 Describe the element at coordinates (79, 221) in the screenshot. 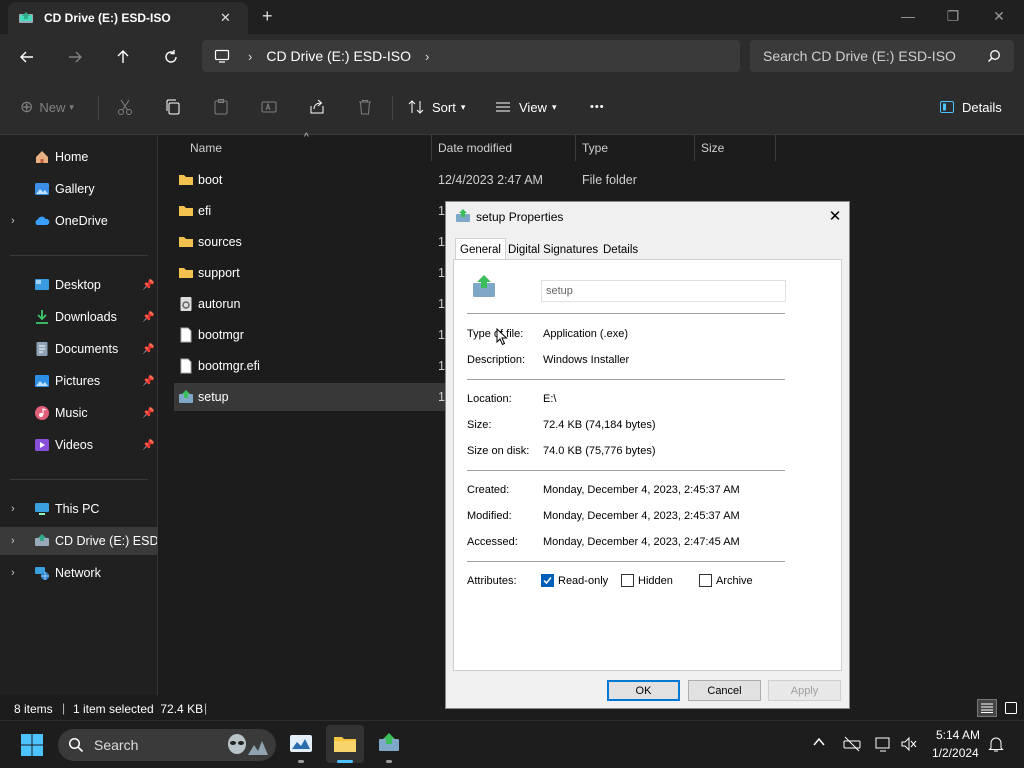

I see `sidebar-item-onedrive: › OneDrive` at that location.